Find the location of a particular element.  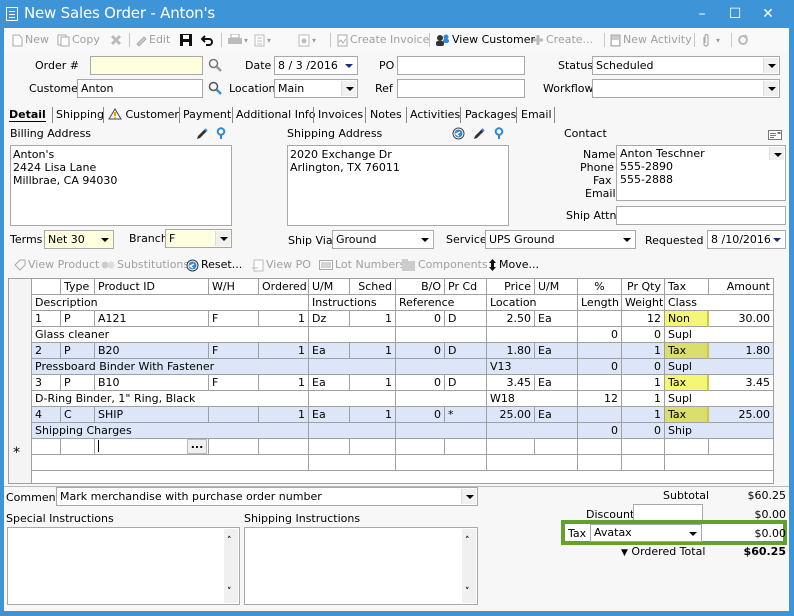

tab-customer: Customer is located at coordinates (143, 114).